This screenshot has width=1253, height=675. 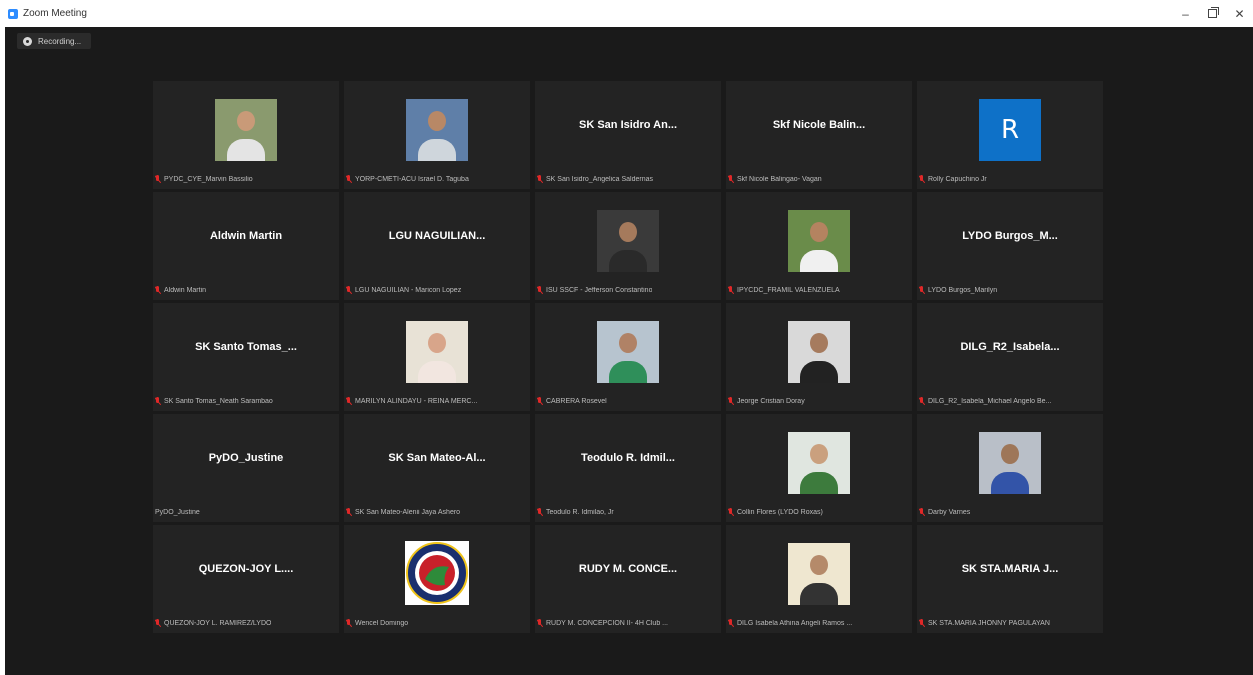 I want to click on organization-seal-icon, so click(x=437, y=573).